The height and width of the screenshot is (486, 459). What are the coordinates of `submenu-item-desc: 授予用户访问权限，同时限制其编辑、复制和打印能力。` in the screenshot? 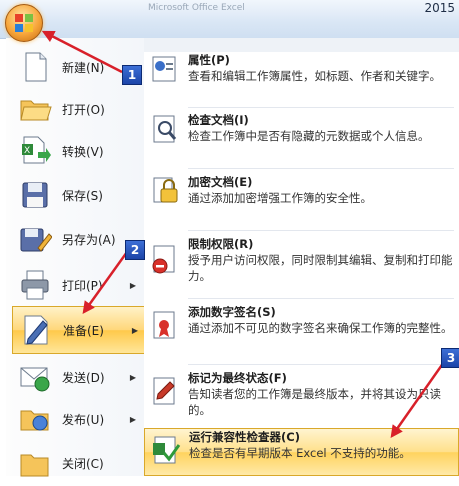 It's located at (320, 268).